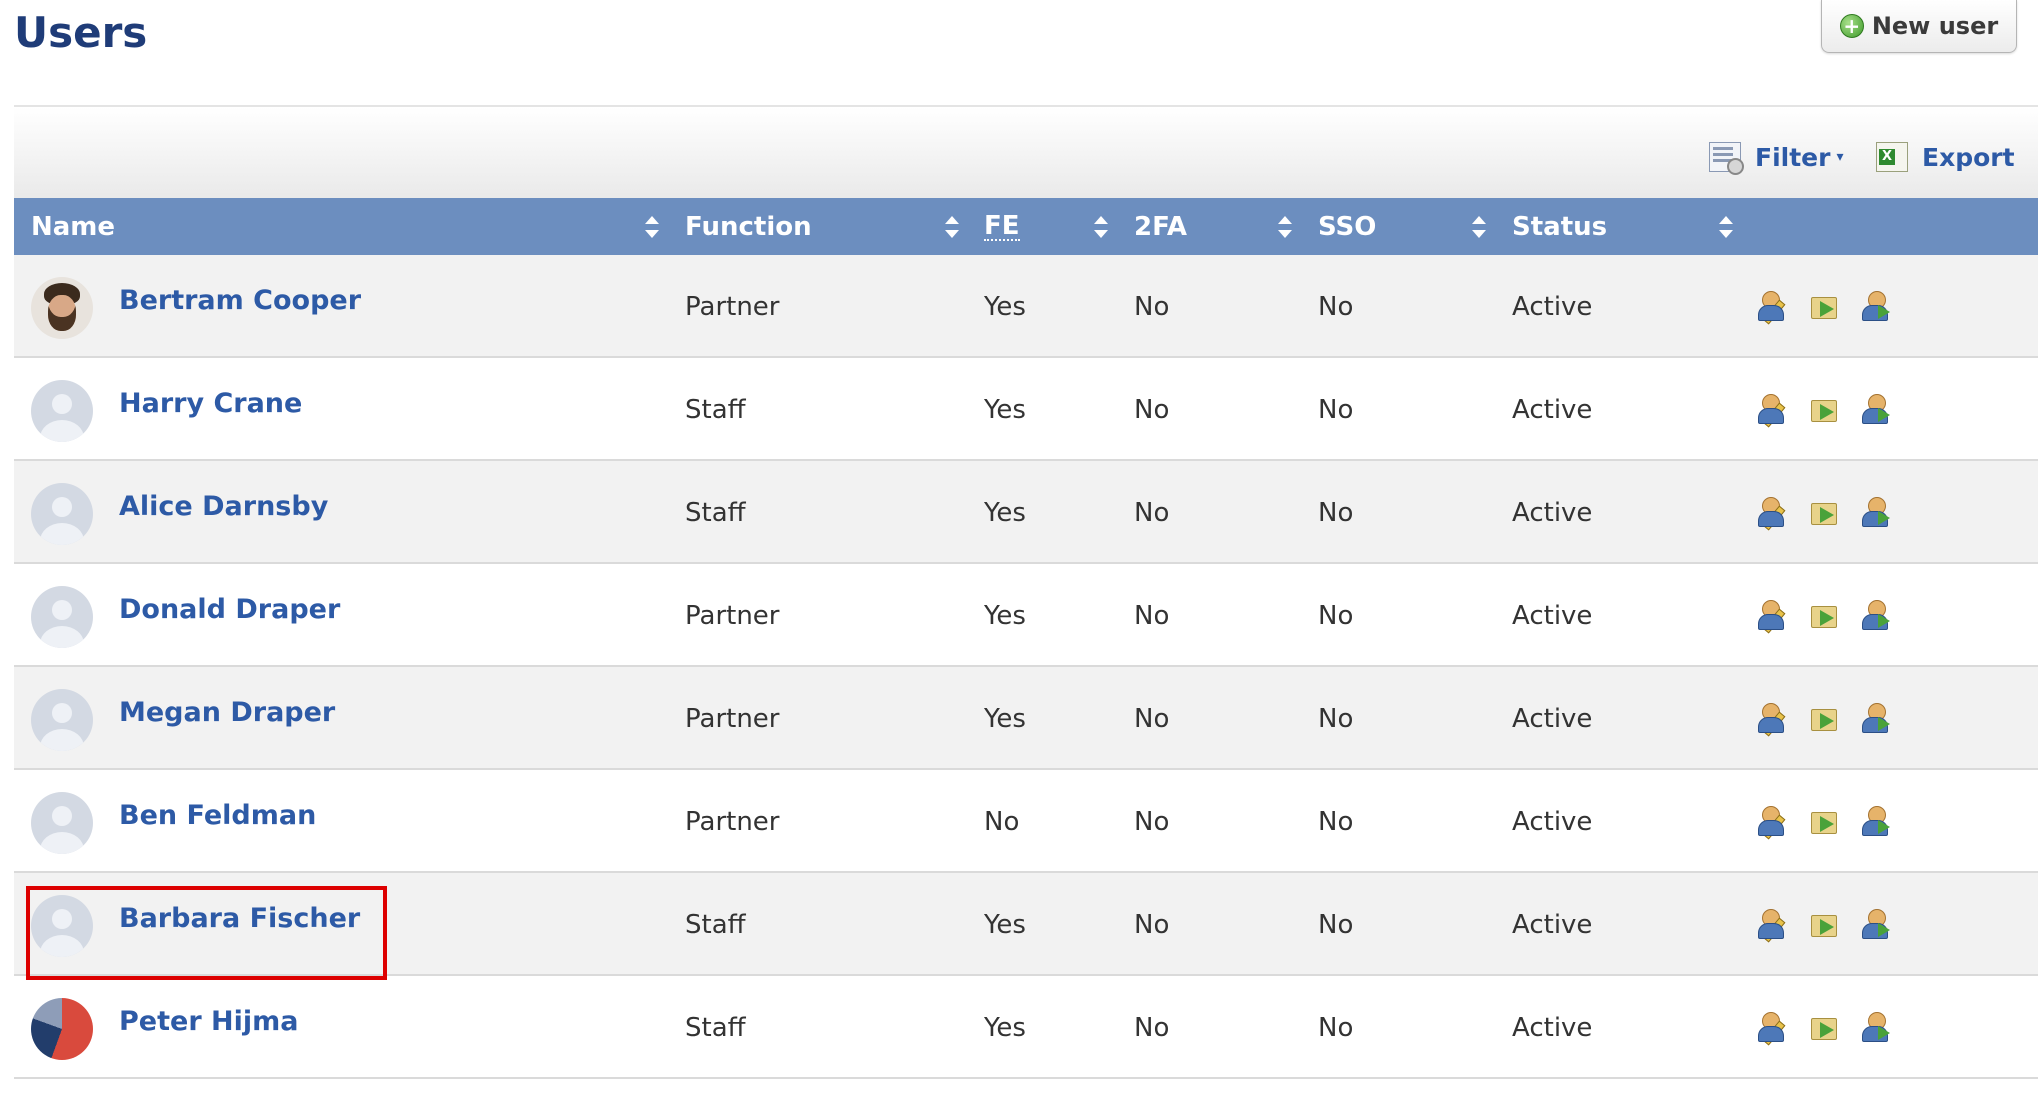  Describe the element at coordinates (217, 815) in the screenshot. I see `user-name-link: Ben Feldman` at that location.